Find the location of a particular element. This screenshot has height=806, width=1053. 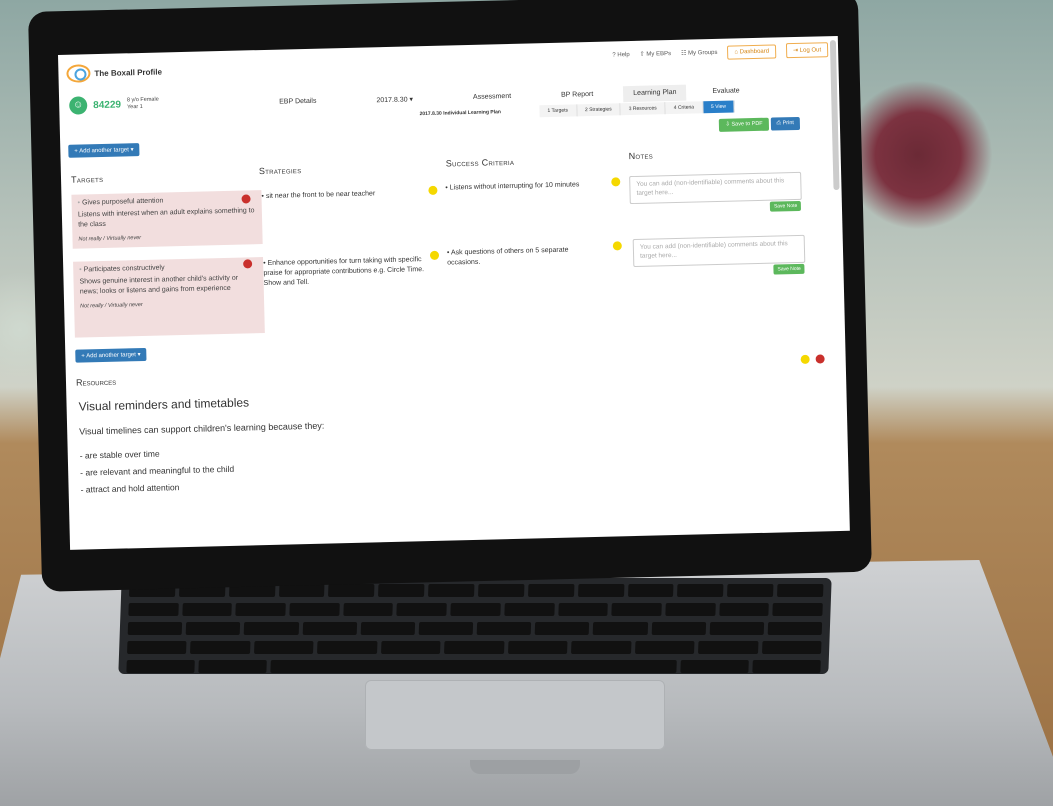

print-button: ⎙ Print is located at coordinates (785, 123).